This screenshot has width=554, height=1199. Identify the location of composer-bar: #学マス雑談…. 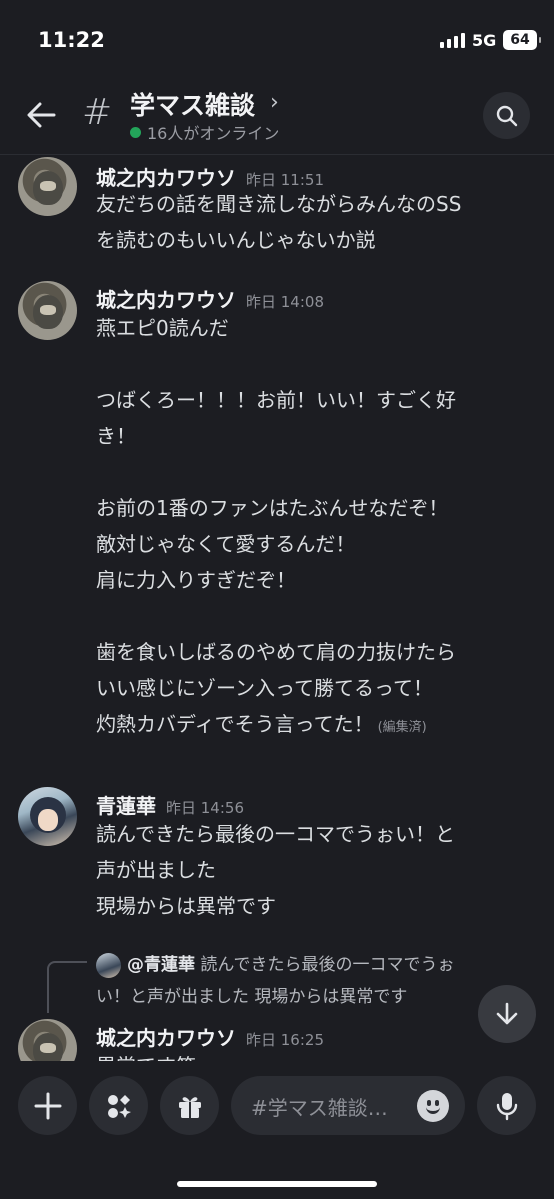
(277, 1130).